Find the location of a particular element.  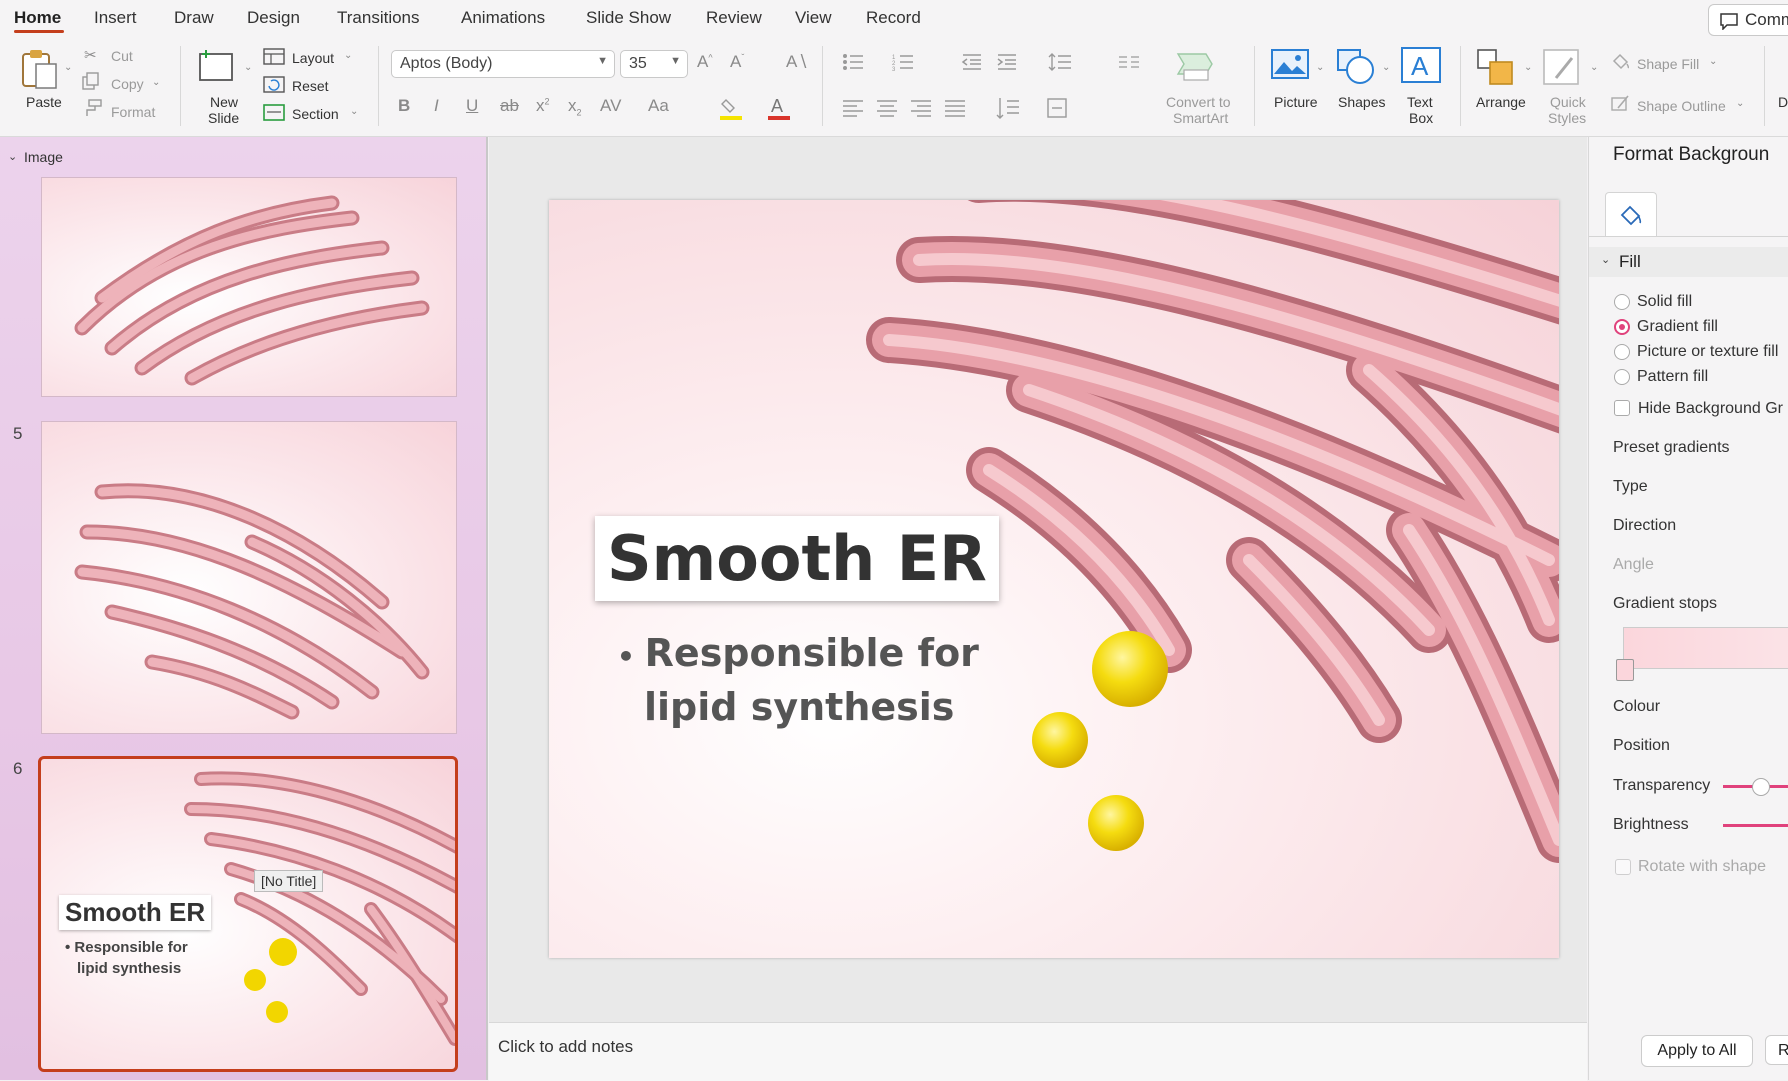

align-right-icon is located at coordinates (921, 108).